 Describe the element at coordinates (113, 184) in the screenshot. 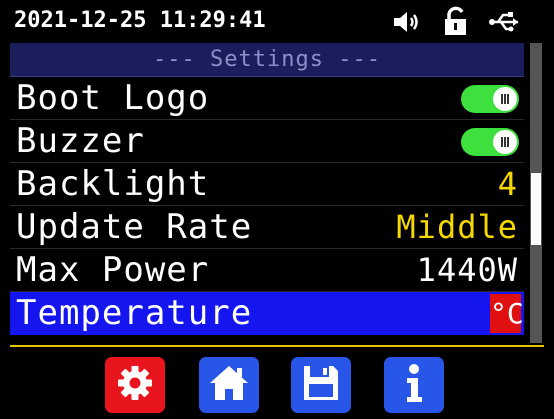

I see `setting-label: Backlight` at that location.